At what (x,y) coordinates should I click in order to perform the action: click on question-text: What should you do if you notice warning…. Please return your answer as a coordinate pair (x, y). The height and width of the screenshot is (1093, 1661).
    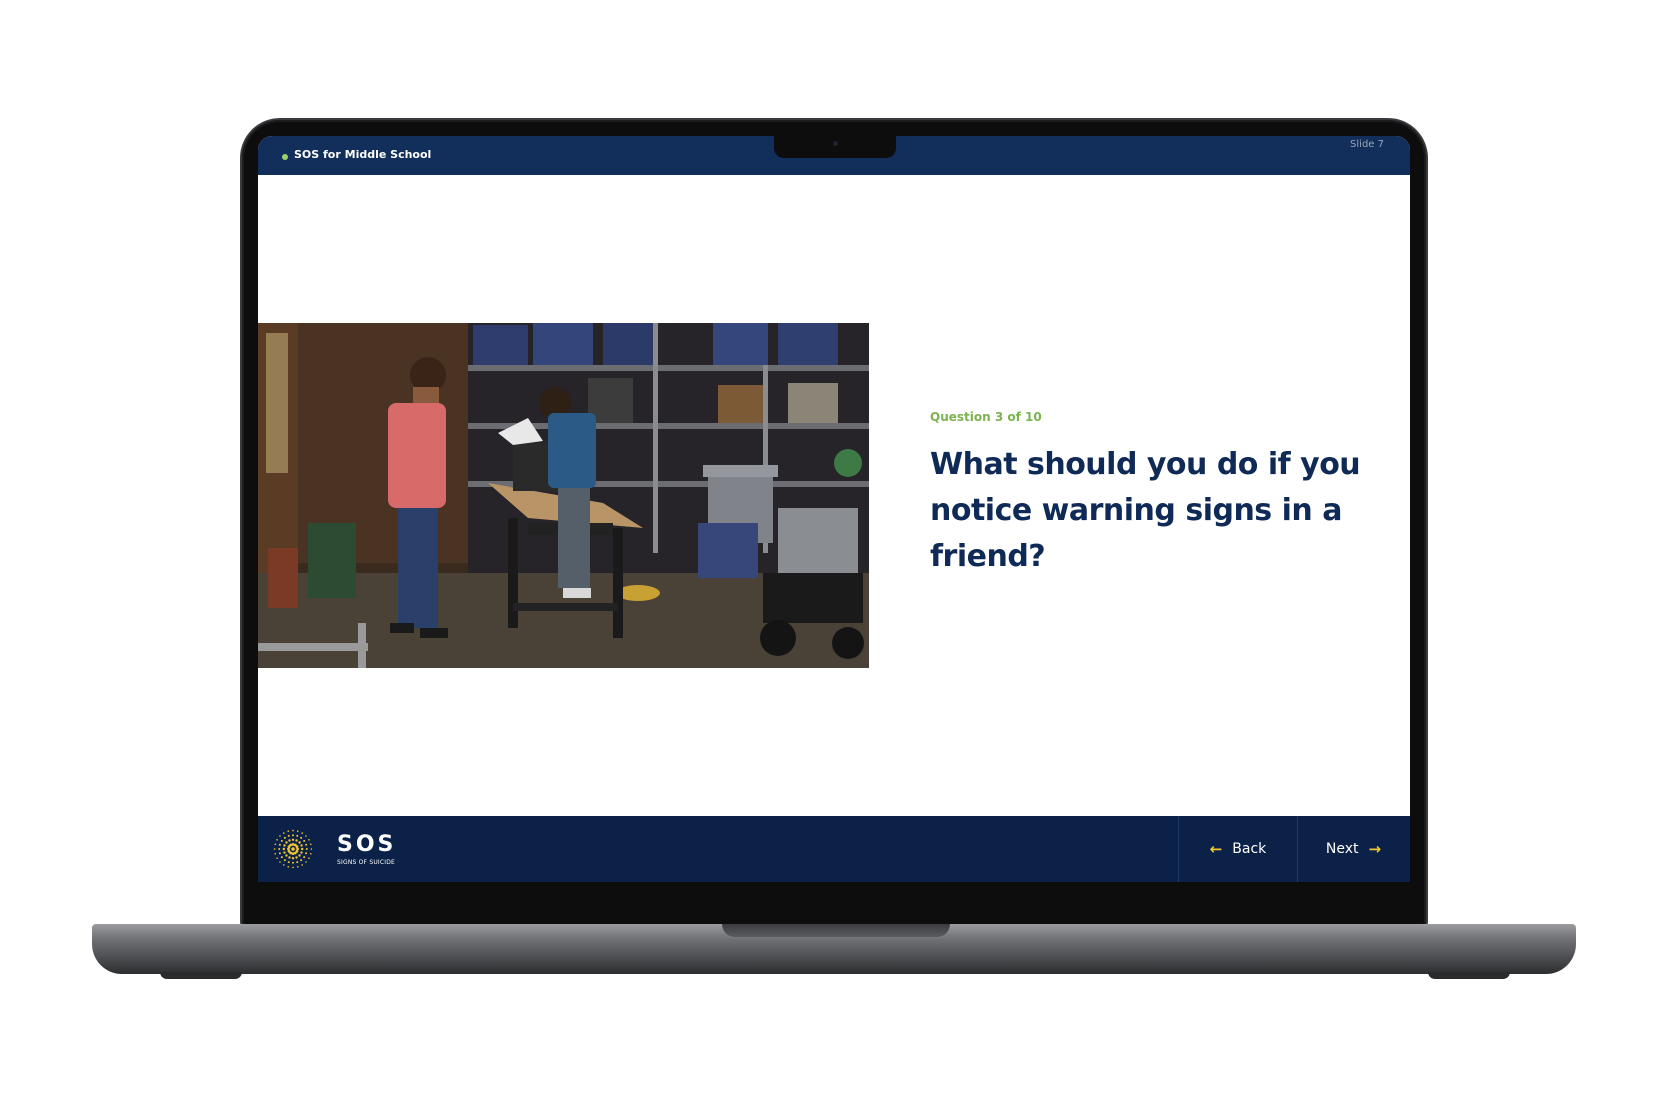
    Looking at the image, I should click on (1145, 510).